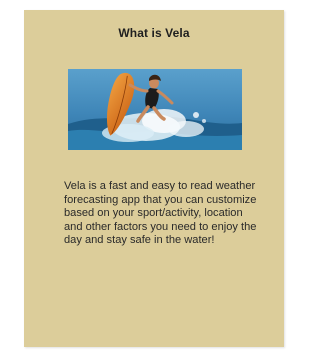 The image size is (320, 351). What do you see at coordinates (154, 33) in the screenshot?
I see `card-title: What is Vela` at bounding box center [154, 33].